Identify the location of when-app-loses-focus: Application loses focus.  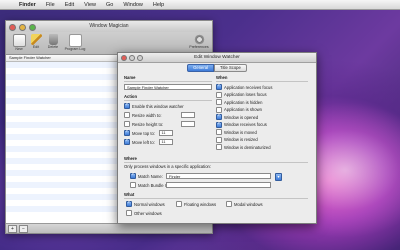
(241, 94).